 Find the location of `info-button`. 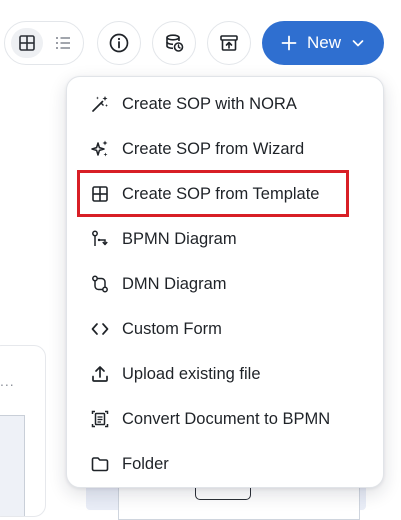

info-button is located at coordinates (119, 43).